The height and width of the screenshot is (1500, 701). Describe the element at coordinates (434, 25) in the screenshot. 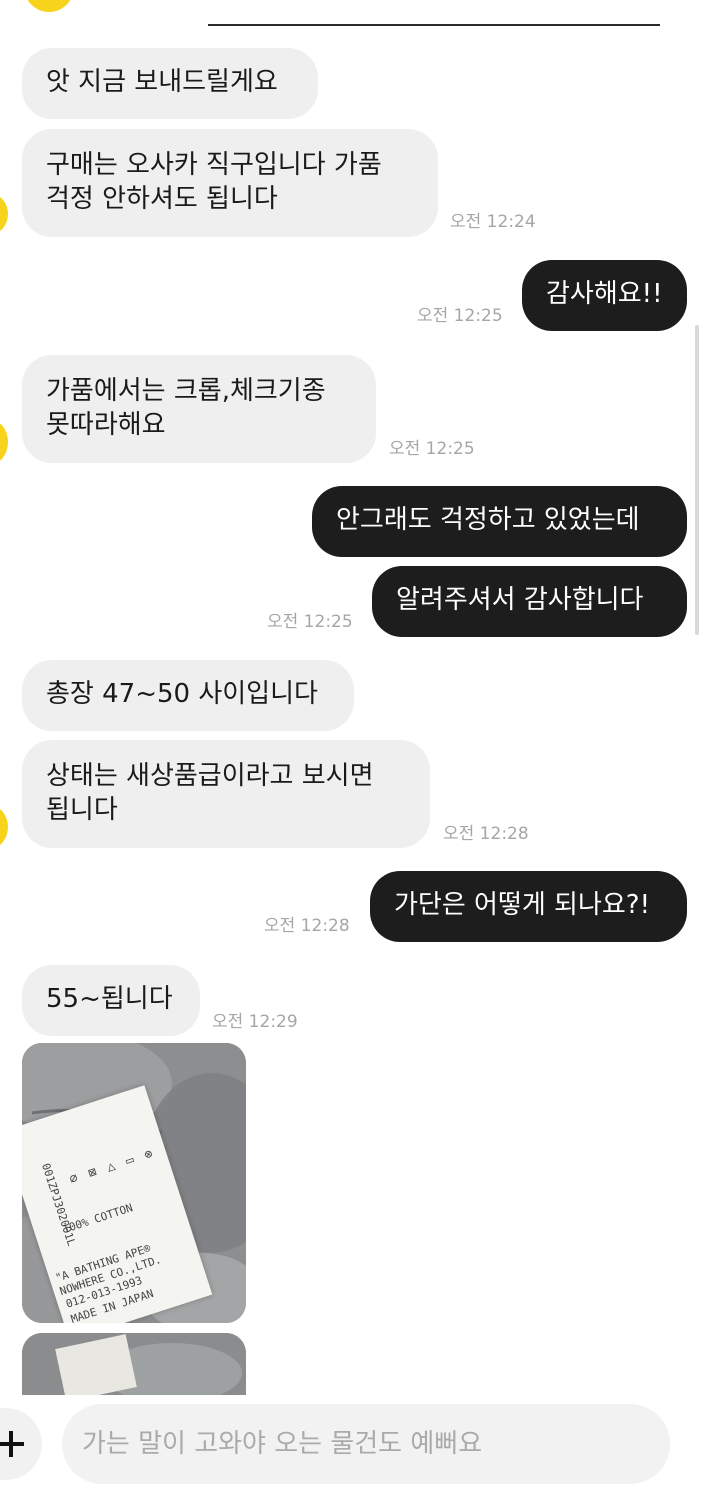

I see `top-divider` at that location.